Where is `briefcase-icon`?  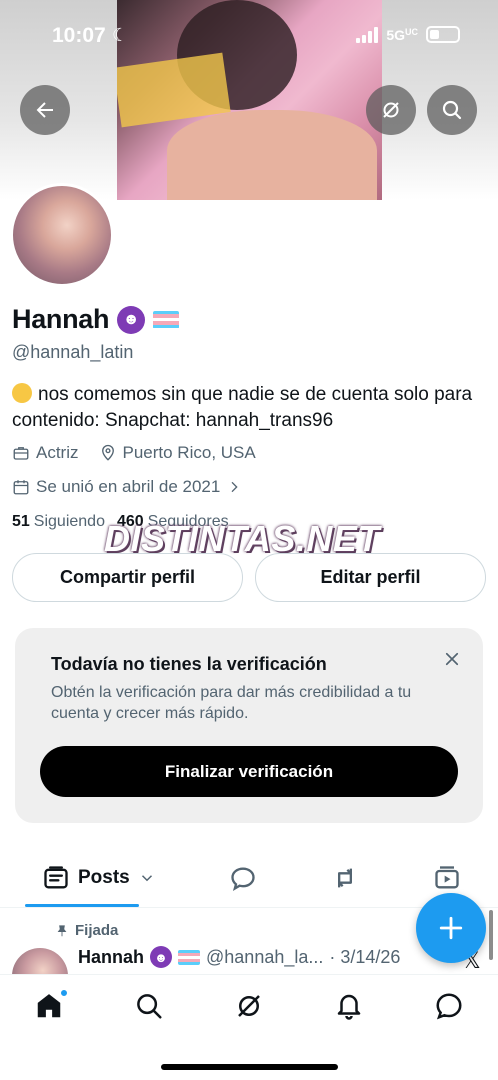 briefcase-icon is located at coordinates (21, 453).